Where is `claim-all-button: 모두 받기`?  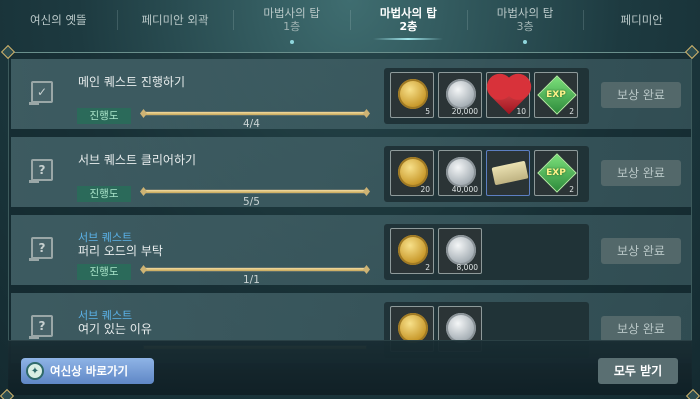
claim-all-button: 모두 받기 is located at coordinates (638, 371).